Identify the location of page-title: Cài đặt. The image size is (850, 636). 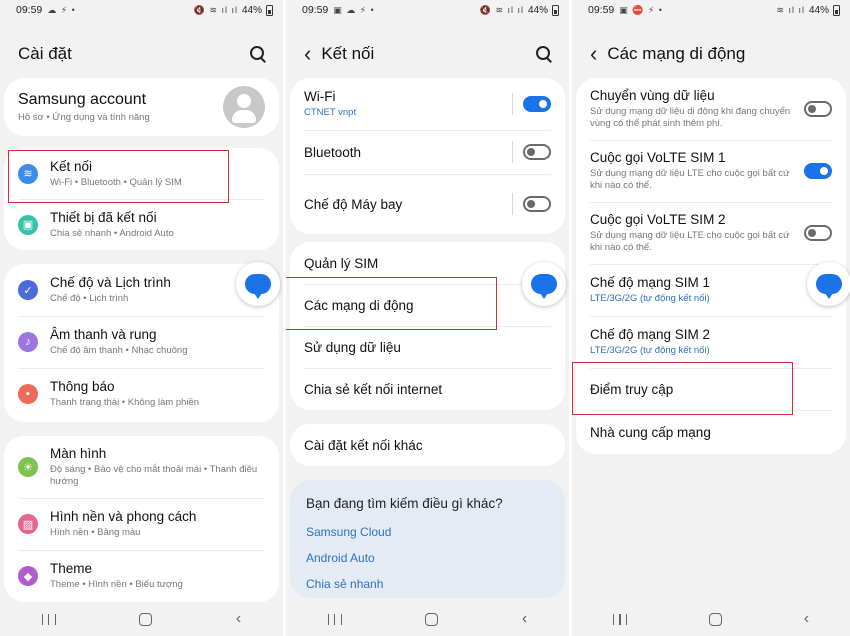
(45, 53).